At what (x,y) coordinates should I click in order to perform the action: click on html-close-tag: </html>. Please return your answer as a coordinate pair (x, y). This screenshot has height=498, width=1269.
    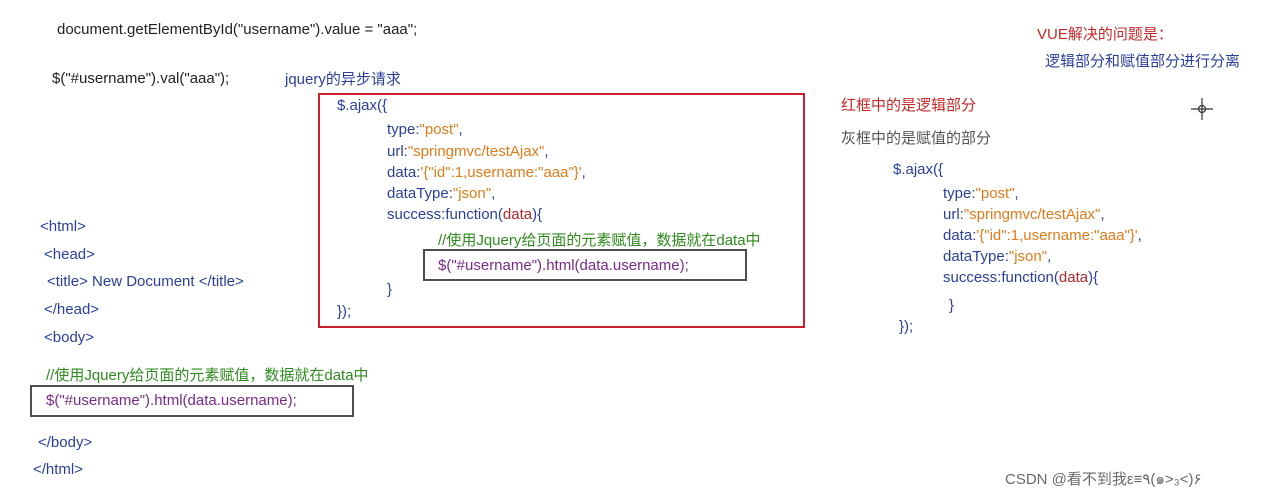
    Looking at the image, I should click on (58, 469).